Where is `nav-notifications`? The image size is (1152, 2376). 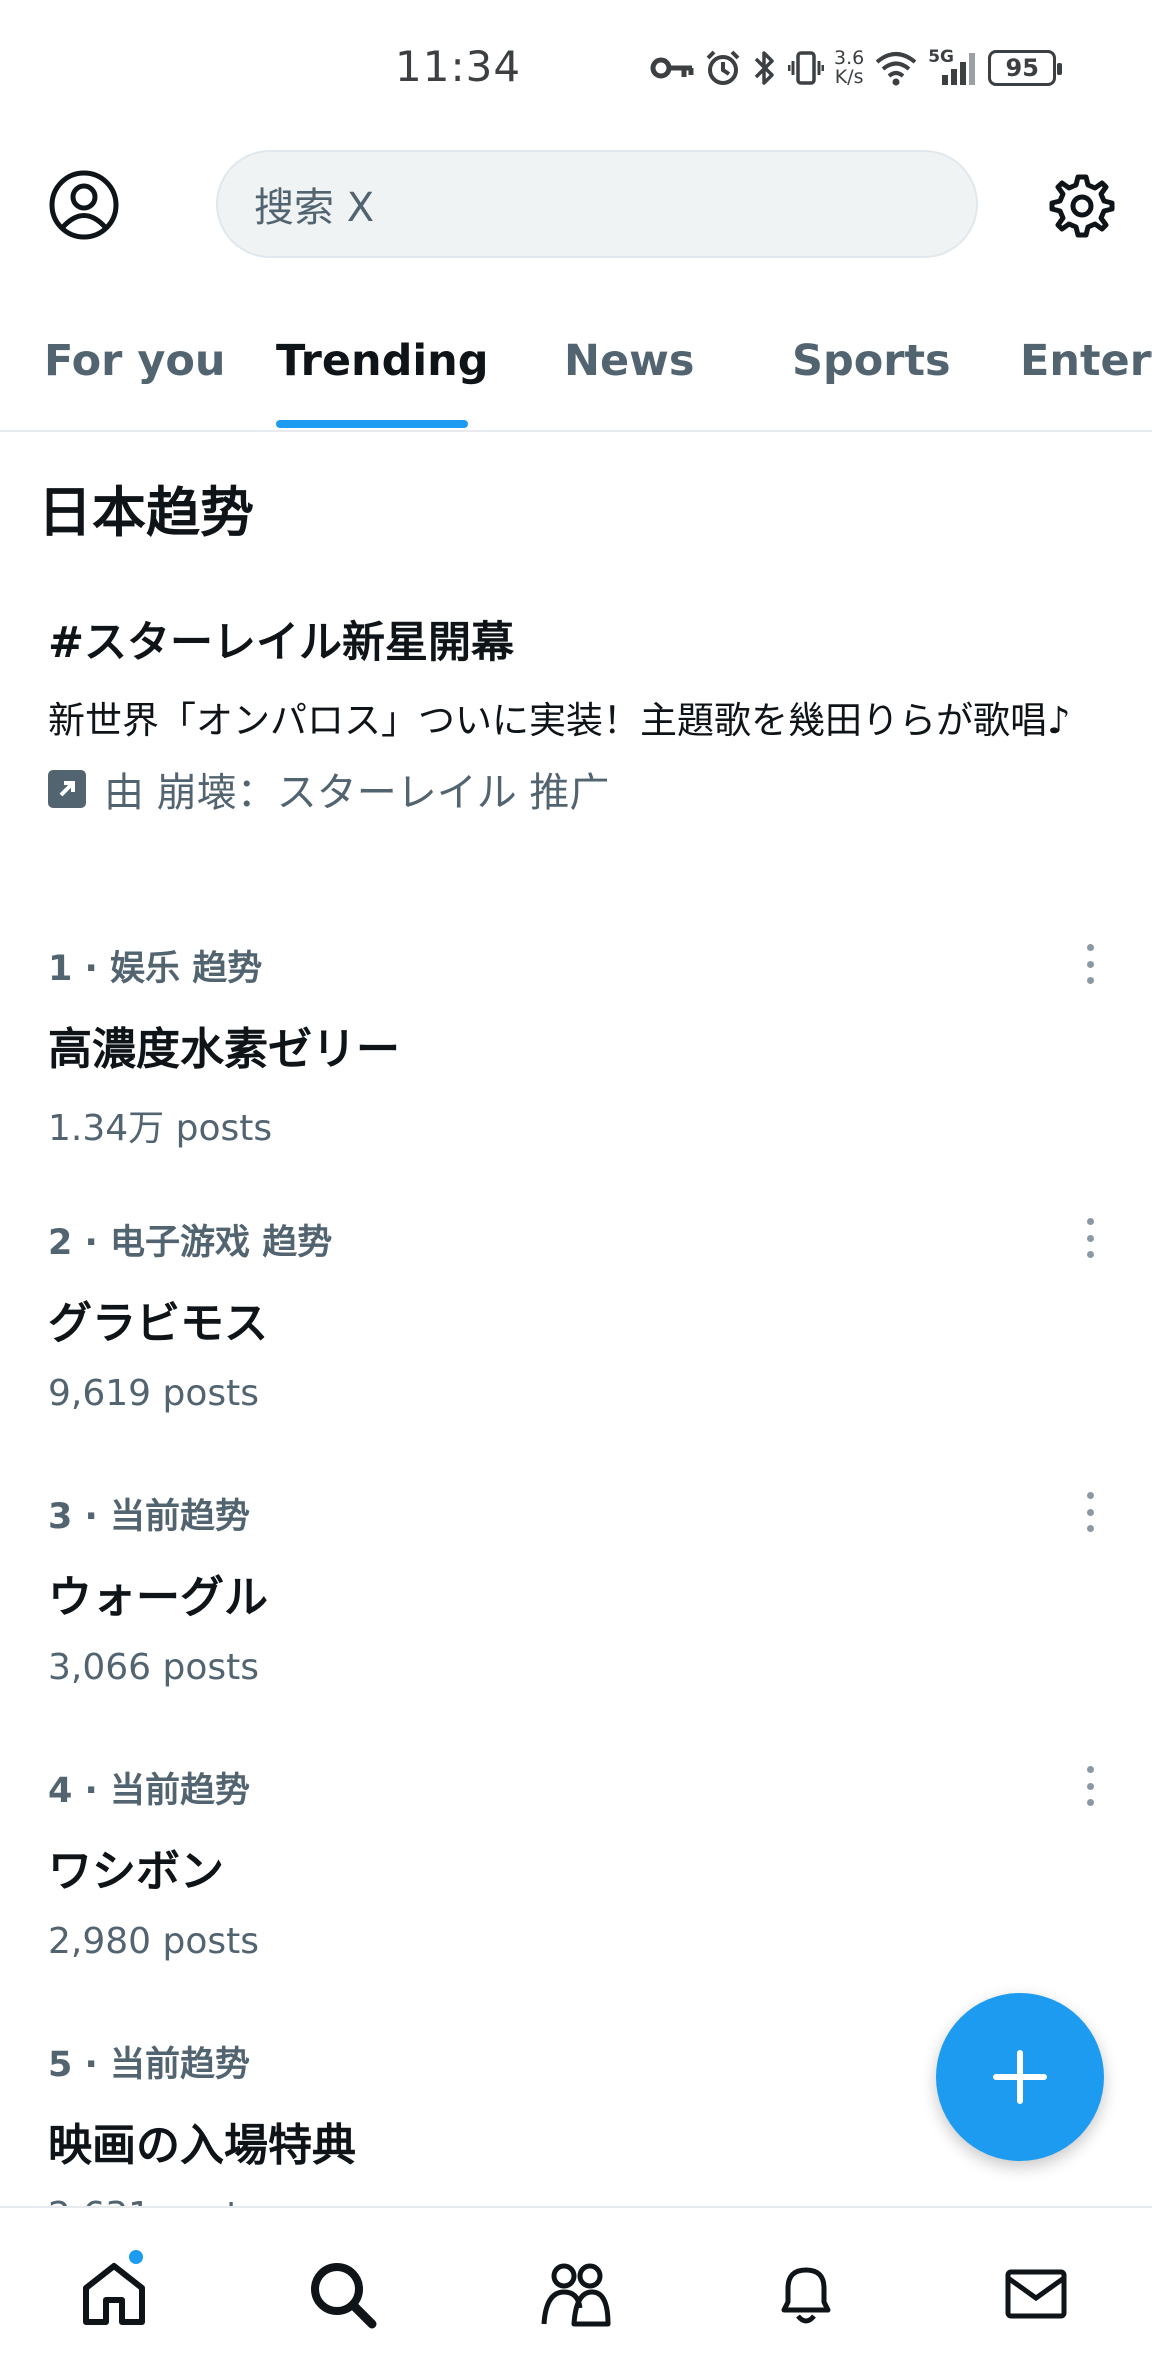 nav-notifications is located at coordinates (806, 2294).